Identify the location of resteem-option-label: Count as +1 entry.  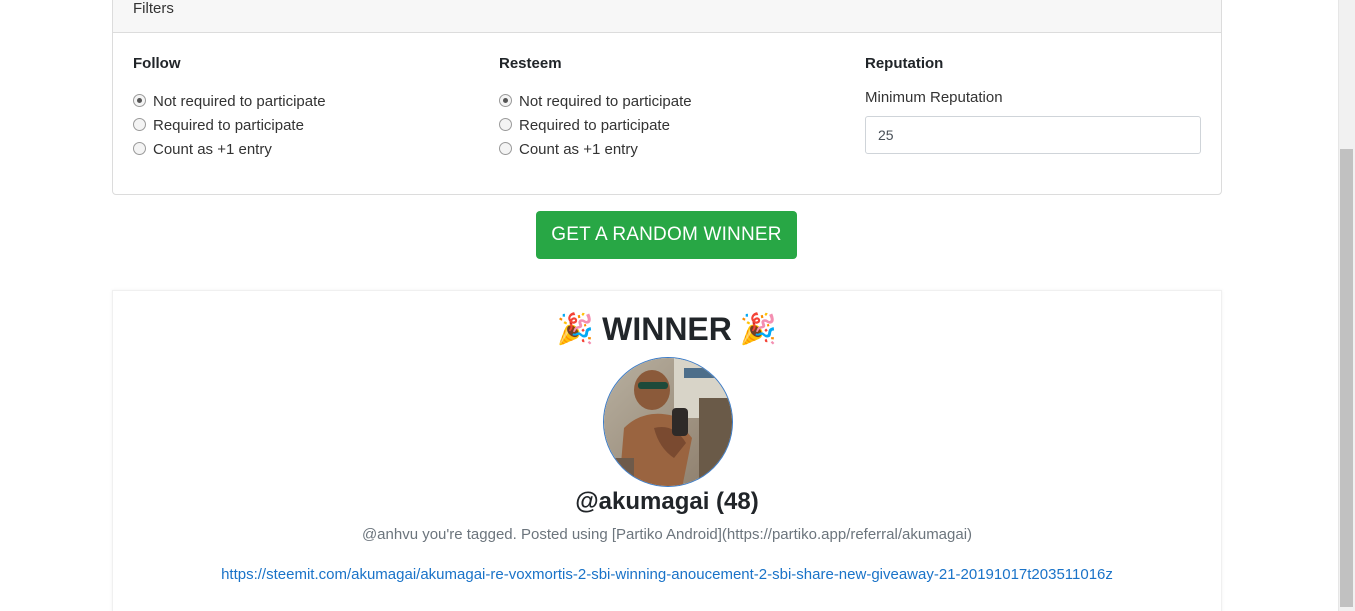
(578, 149).